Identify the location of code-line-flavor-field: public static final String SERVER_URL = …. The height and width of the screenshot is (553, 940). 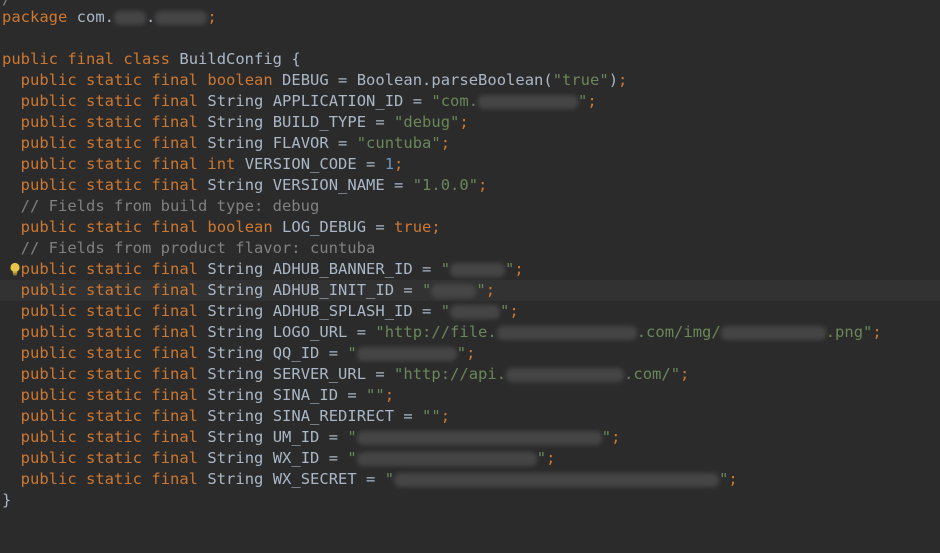
(470, 374).